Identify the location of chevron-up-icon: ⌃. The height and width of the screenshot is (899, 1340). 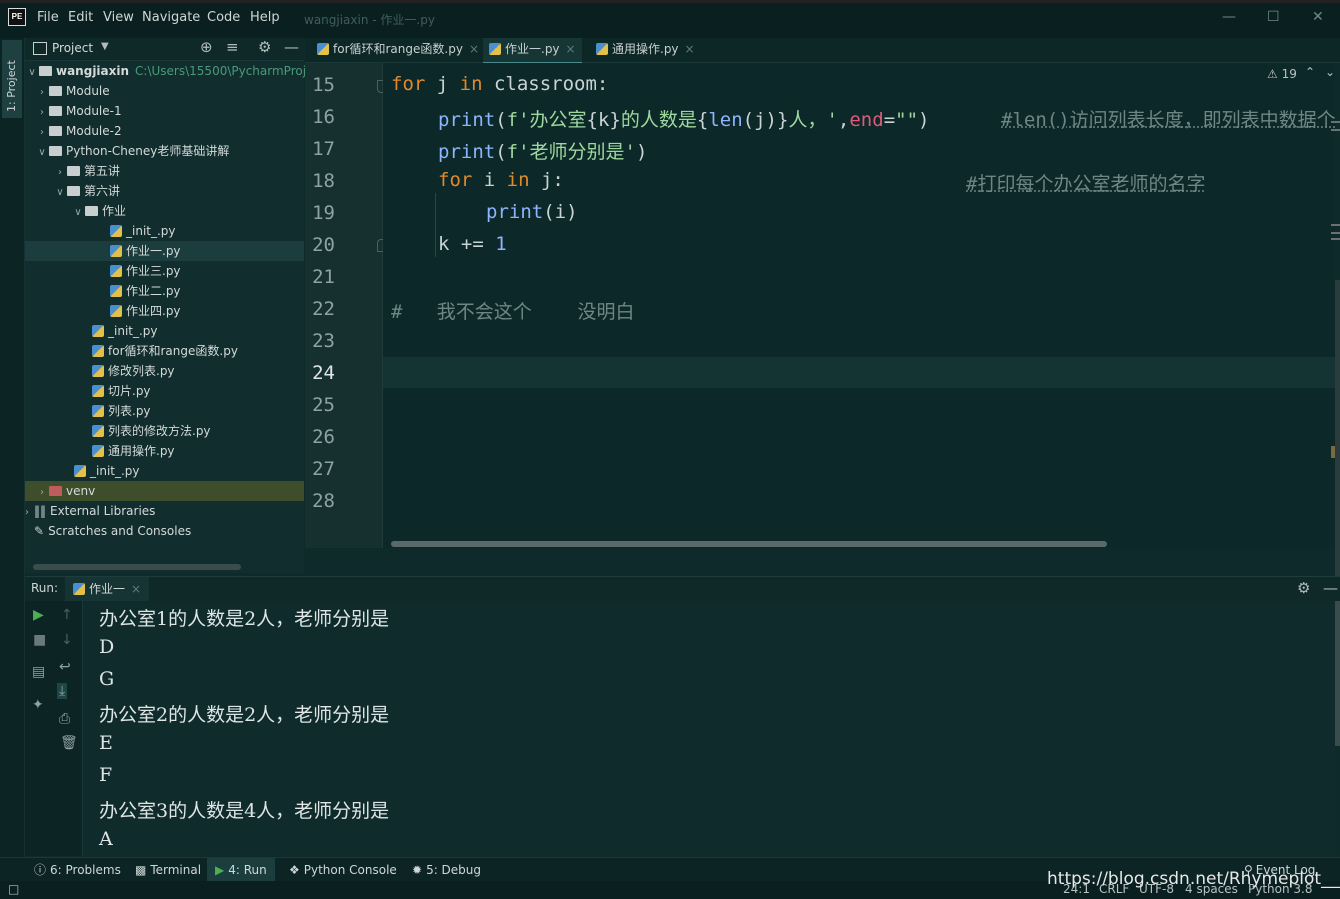
(1310, 72).